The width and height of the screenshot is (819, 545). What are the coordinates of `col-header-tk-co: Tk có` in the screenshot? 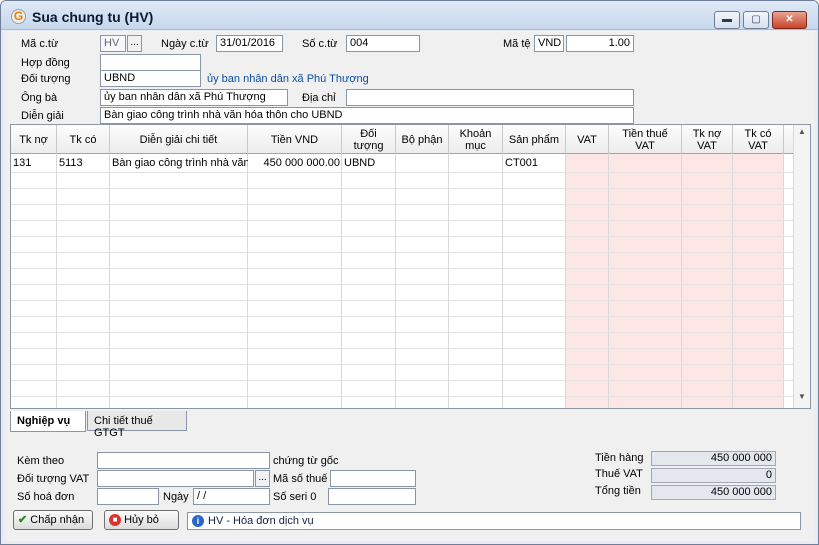 It's located at (83, 139).